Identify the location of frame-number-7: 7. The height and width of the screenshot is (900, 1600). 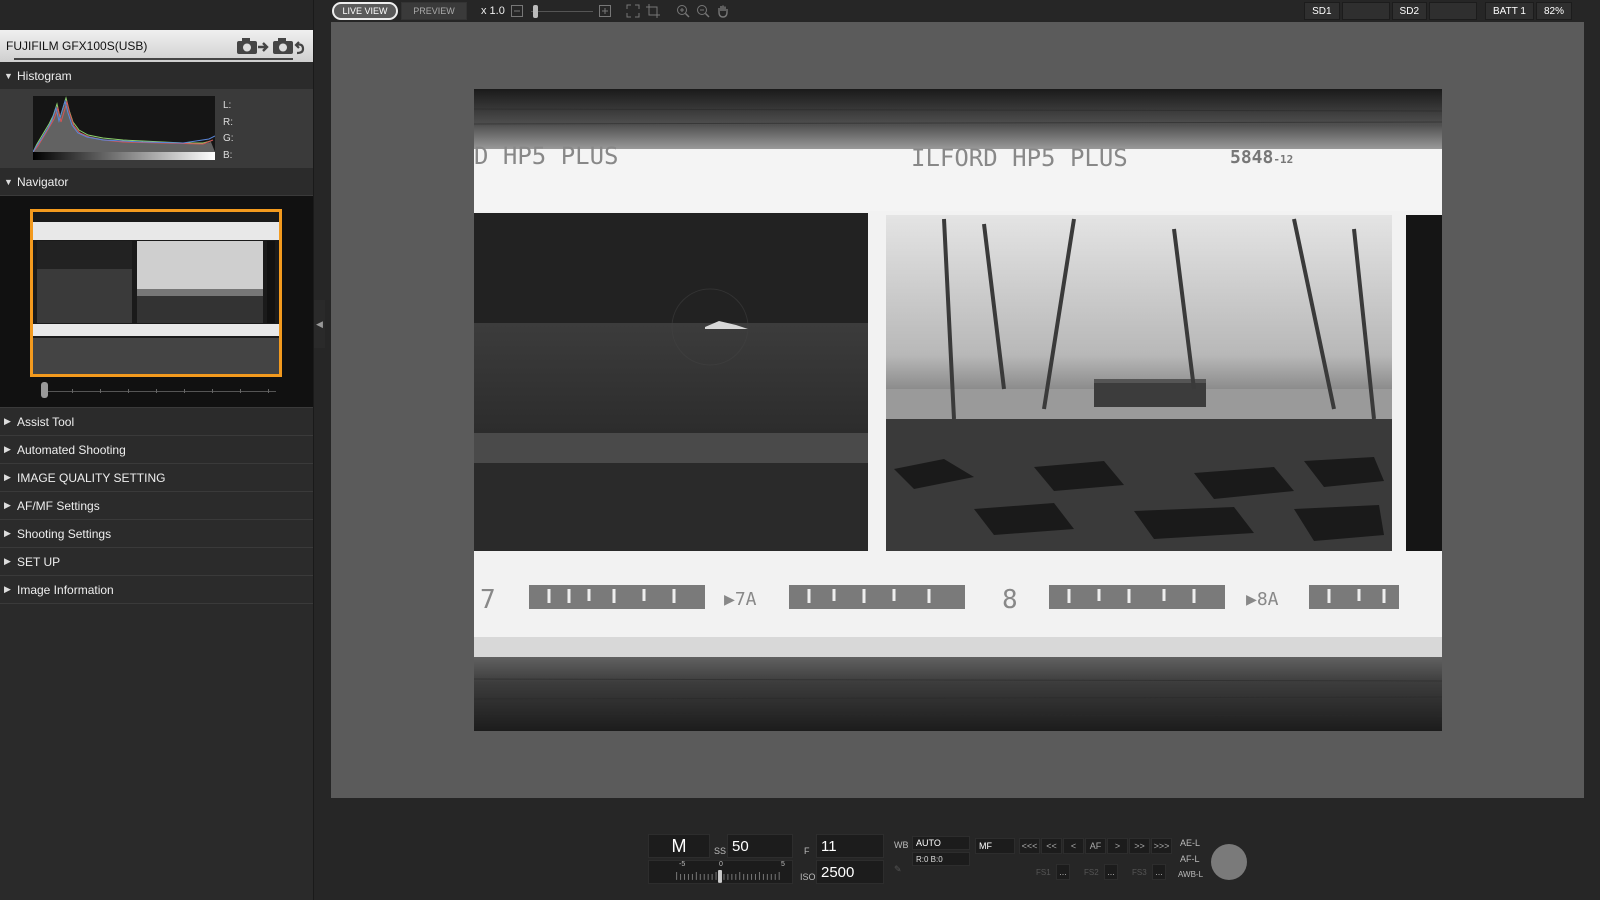
(488, 600).